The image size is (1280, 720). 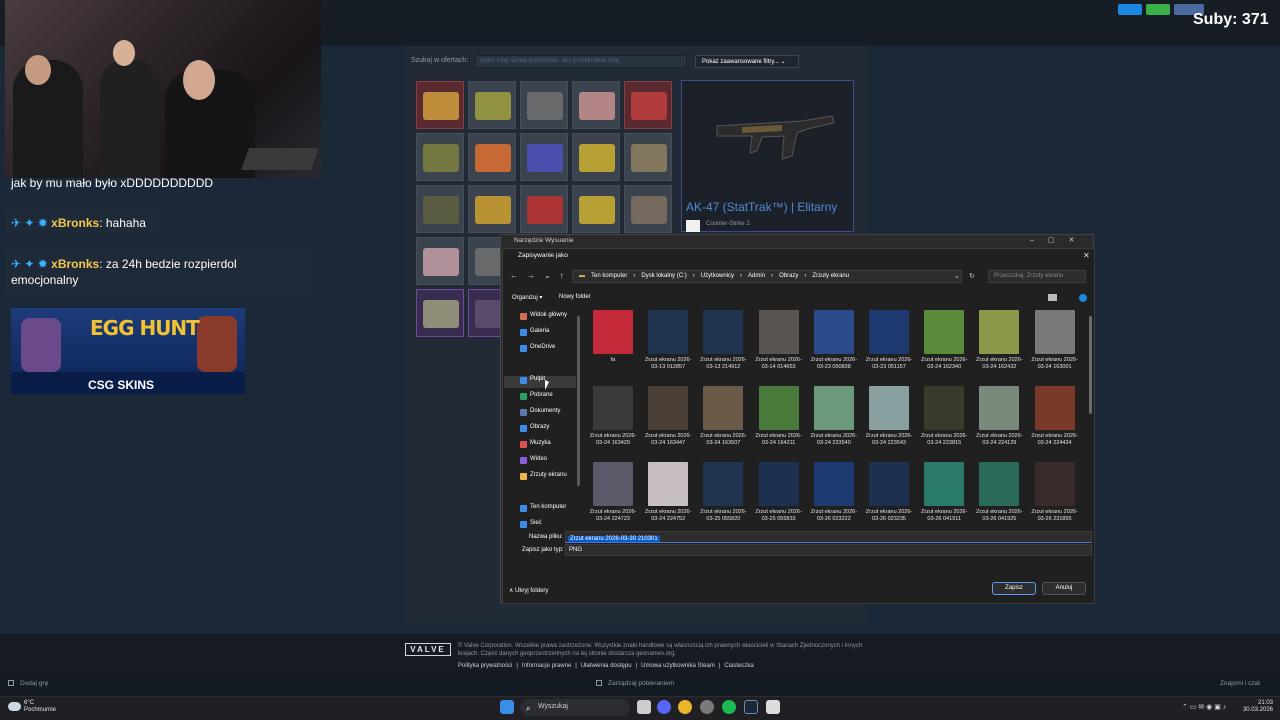 What do you see at coordinates (944, 347) in the screenshot?
I see `file-tile: Zrzut ekranu 2026-03-24 162340` at bounding box center [944, 347].